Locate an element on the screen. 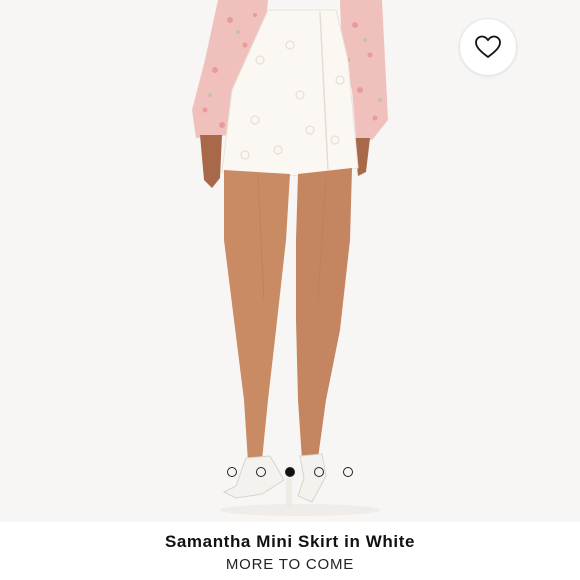 The height and width of the screenshot is (580, 580). availability-status: MORE TO COME is located at coordinates (290, 564).